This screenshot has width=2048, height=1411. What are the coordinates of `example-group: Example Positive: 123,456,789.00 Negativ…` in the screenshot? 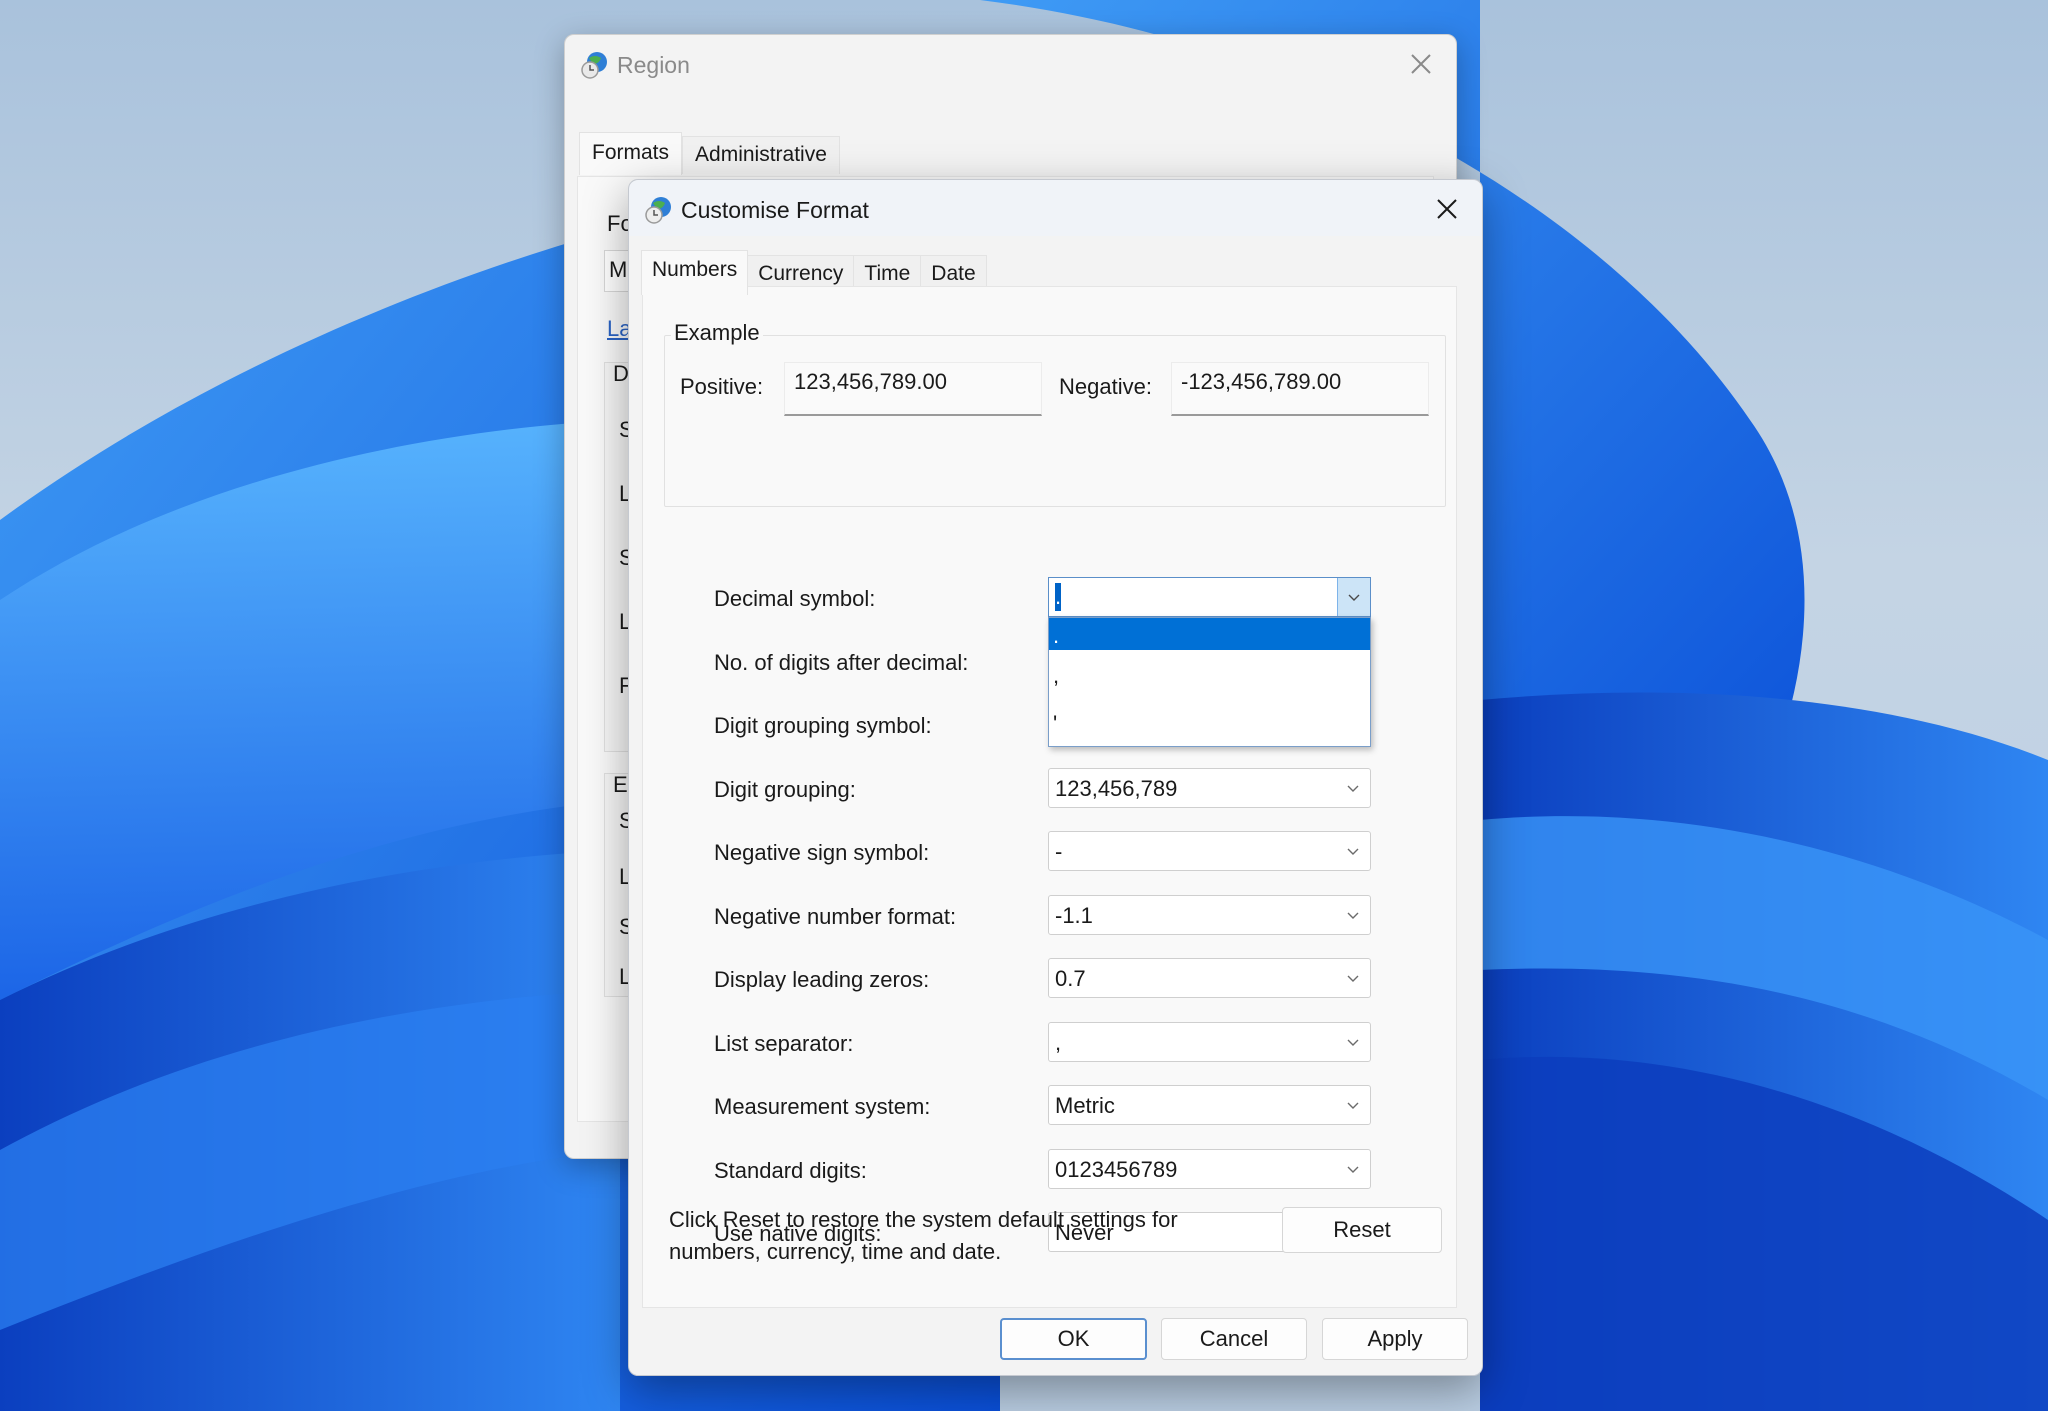 It's located at (1055, 413).